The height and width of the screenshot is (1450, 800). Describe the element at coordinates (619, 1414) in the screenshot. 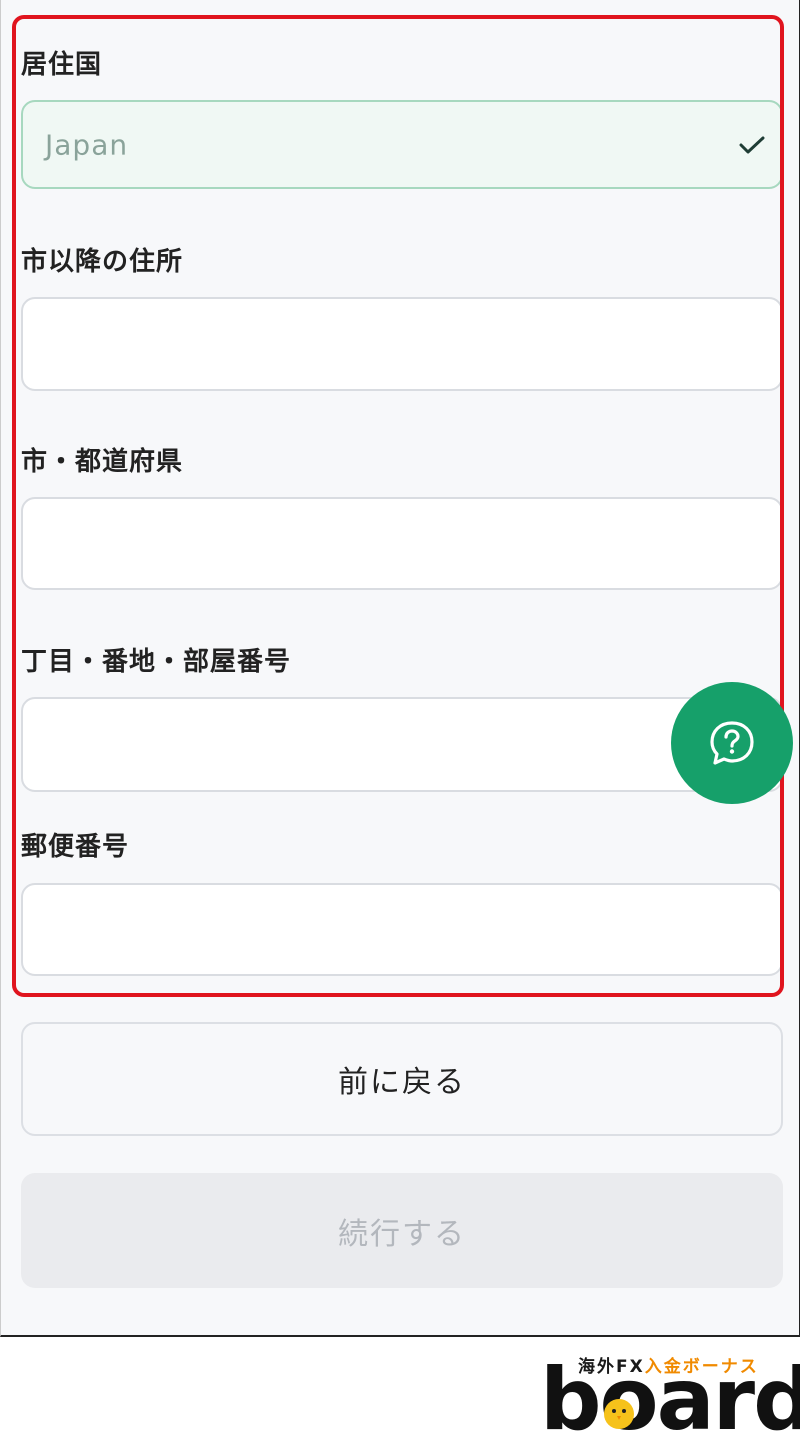

I see `chick-mascot-icon` at that location.